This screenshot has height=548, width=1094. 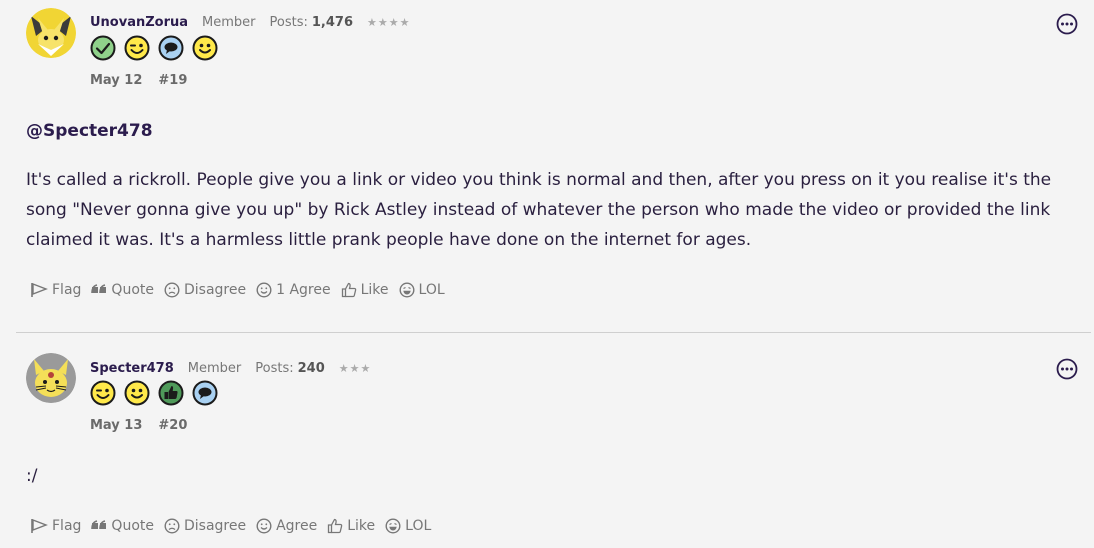 I want to click on user-info: UnovanZorua Member Posts: 1,476 ★★★★, so click(x=250, y=22).